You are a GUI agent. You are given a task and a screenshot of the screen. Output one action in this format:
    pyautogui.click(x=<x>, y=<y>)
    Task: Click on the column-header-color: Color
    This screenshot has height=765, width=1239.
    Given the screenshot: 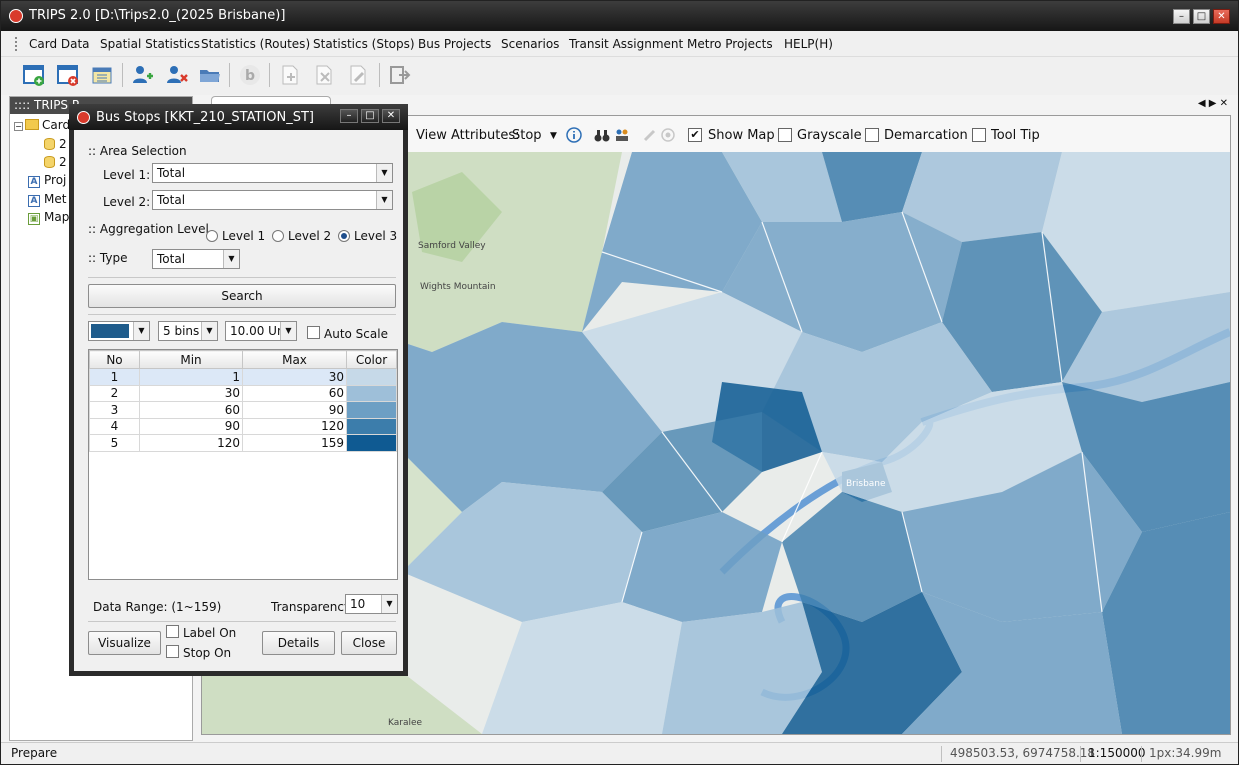 What is the action you would take?
    pyautogui.click(x=371, y=359)
    